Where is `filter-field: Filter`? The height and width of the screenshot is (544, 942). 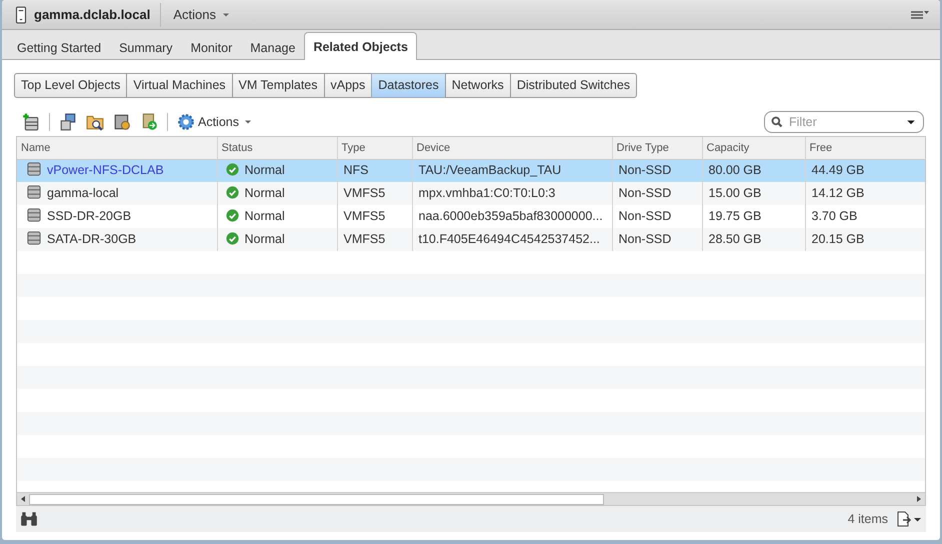
filter-field: Filter is located at coordinates (844, 122).